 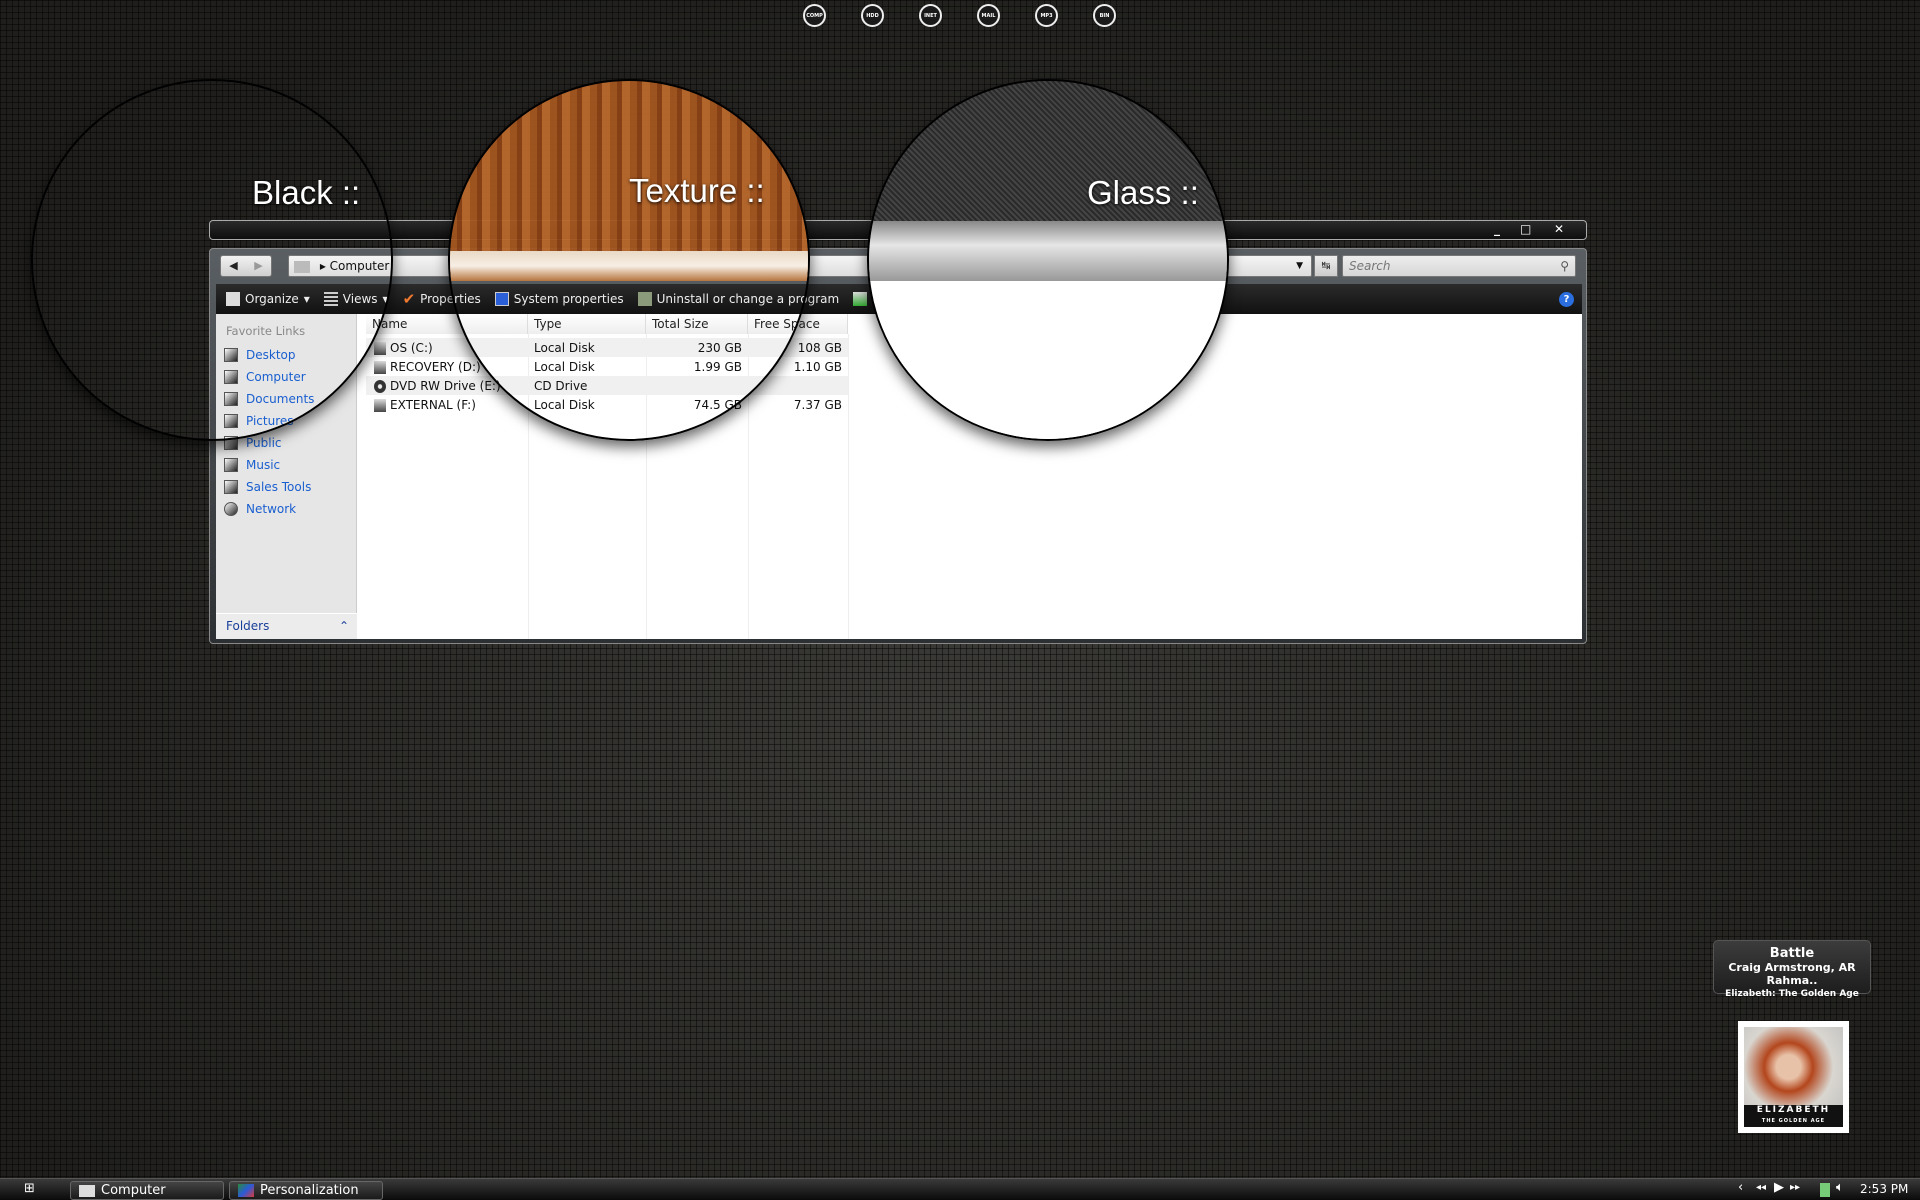 I want to click on map-network-drive-button: Map network drive, so click(x=918, y=299).